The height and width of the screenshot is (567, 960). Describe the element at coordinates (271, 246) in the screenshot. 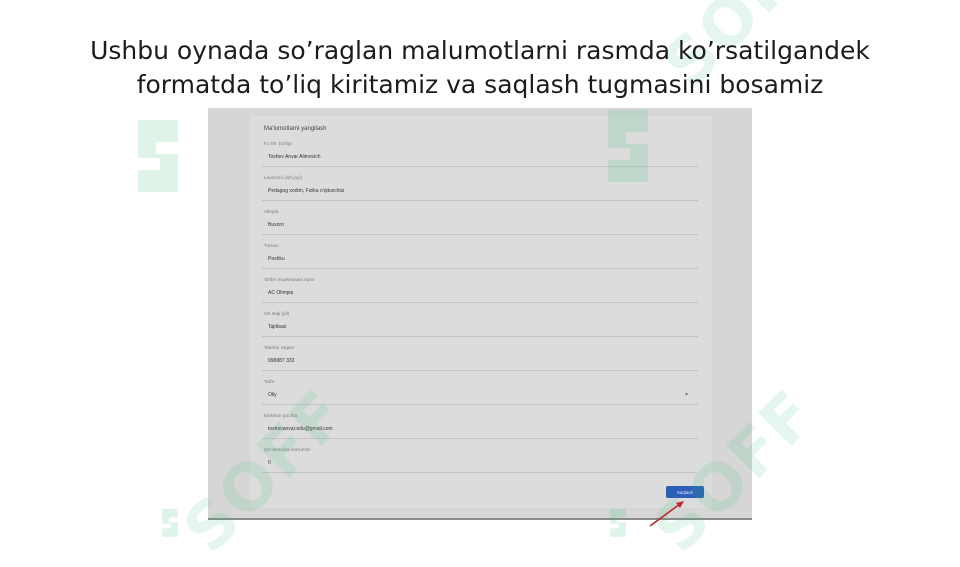

I see `field-label: Tuman` at that location.